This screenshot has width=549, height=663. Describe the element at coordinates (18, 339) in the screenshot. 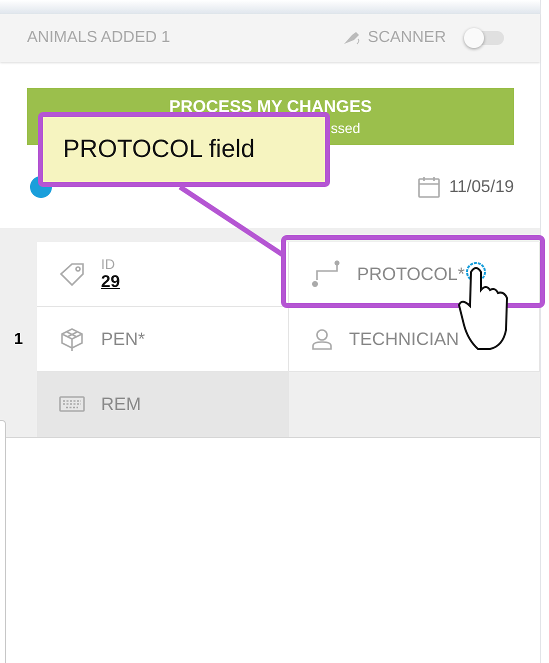

I see `record-number: 1` at that location.